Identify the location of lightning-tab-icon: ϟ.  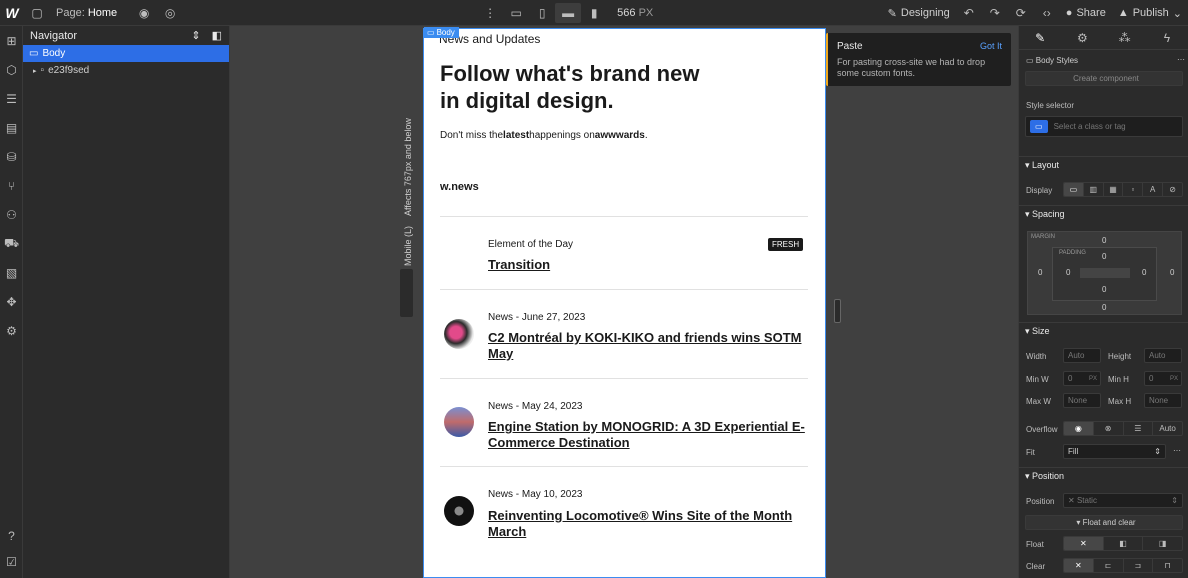
(1167, 37).